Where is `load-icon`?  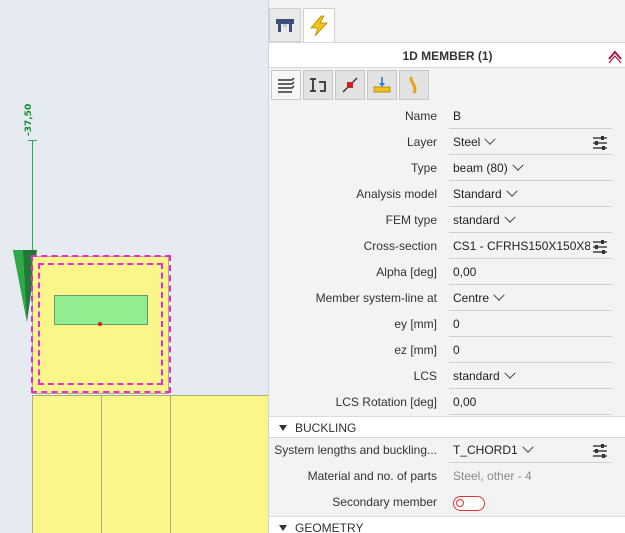
load-icon is located at coordinates (382, 85).